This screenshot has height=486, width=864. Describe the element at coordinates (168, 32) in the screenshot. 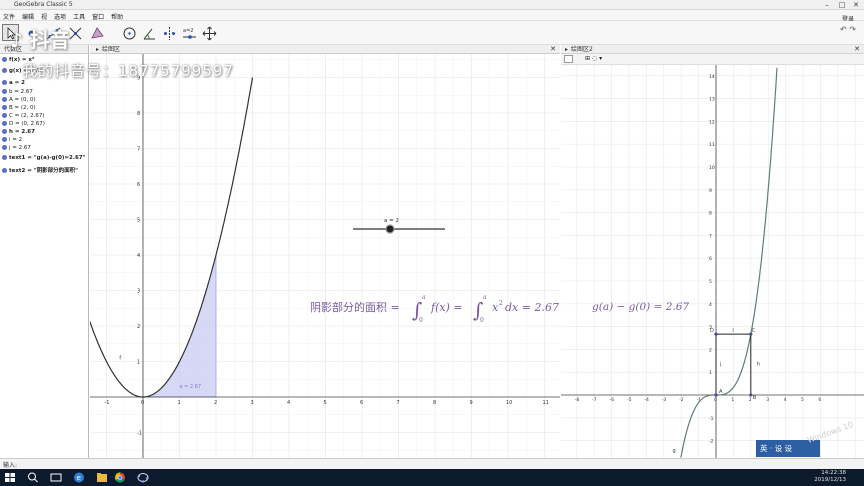

I see `reflect-tool-button` at that location.